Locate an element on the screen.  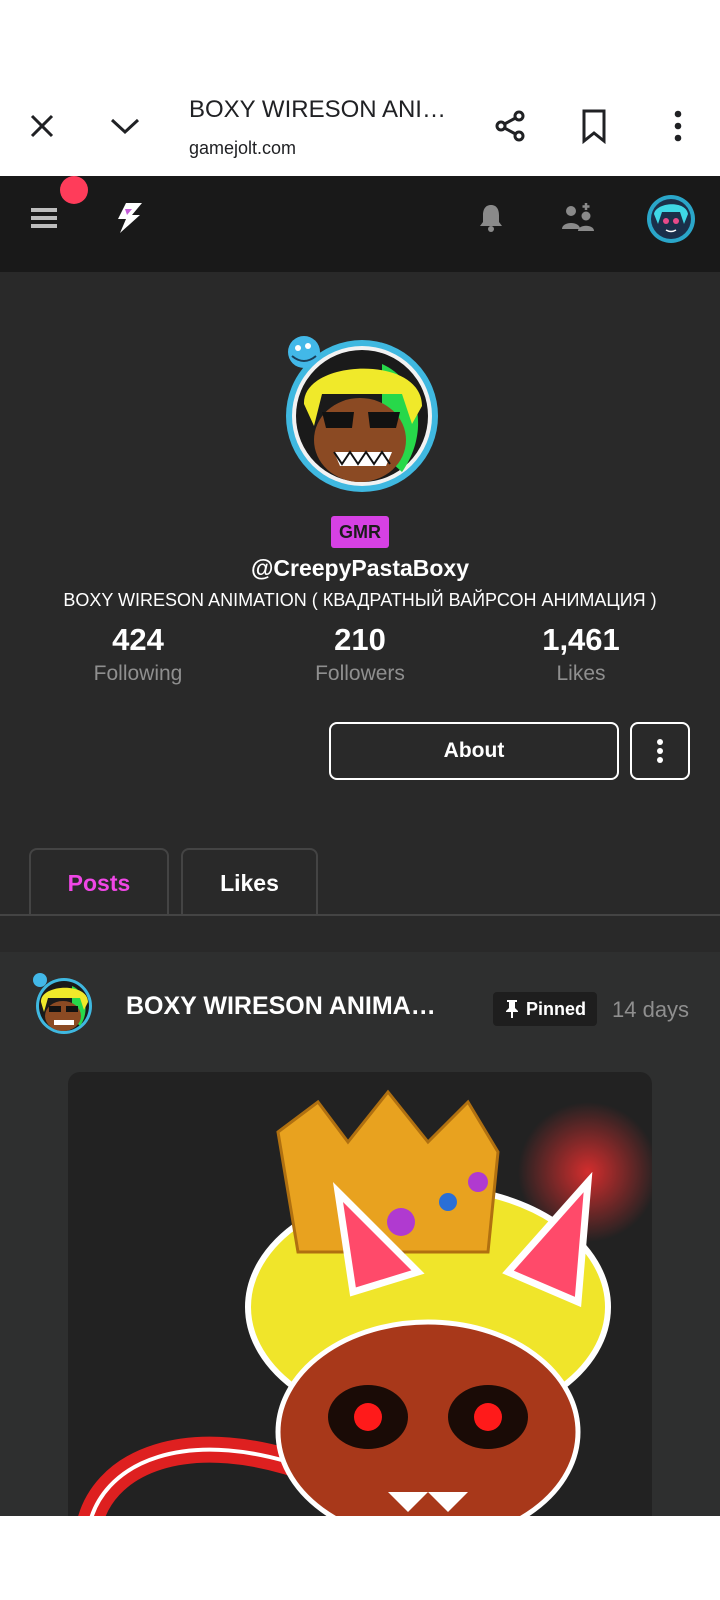
profile-username: @CreepyPastaBoxy is located at coordinates (360, 568).